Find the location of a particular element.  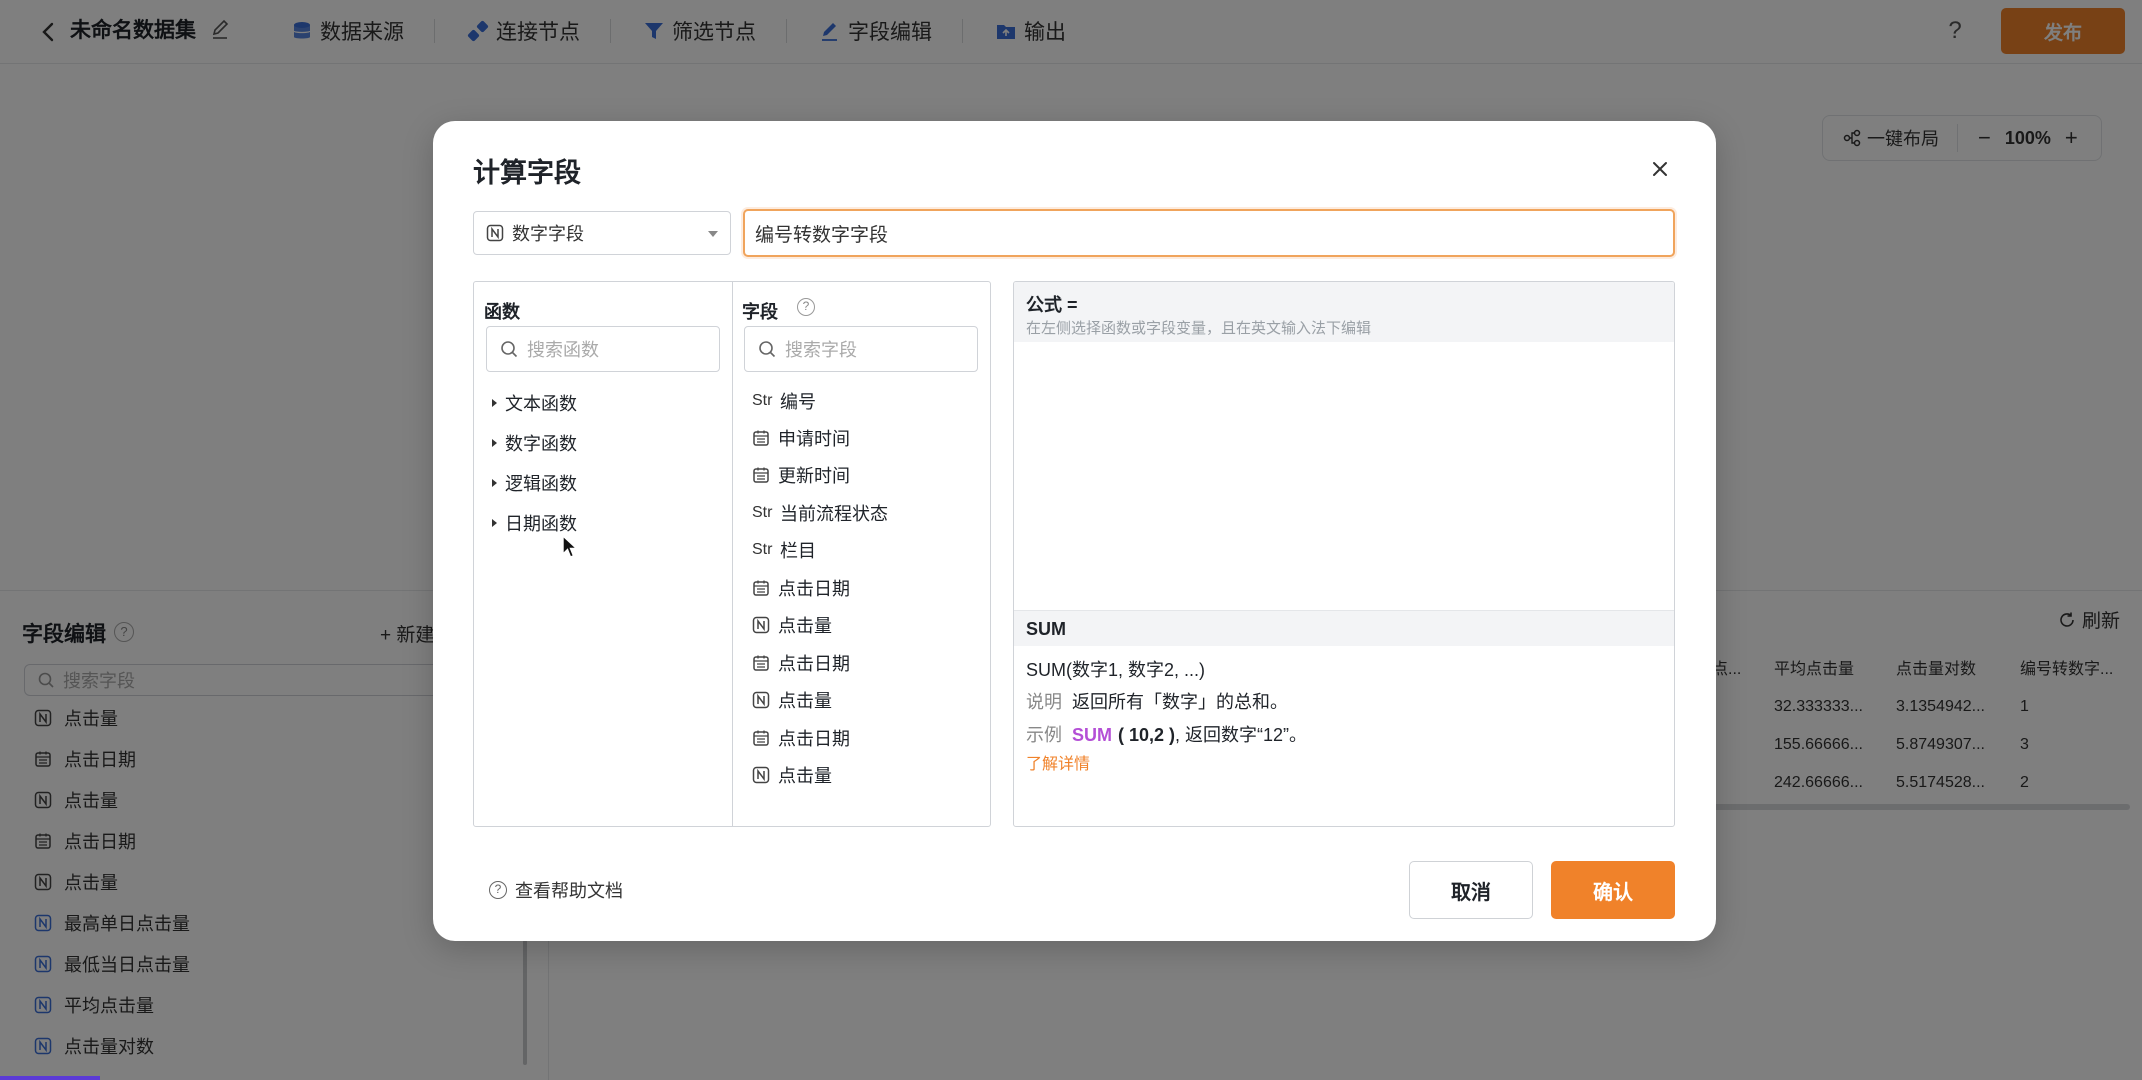

function-group-logic: 逻辑函数 is located at coordinates (534, 483).